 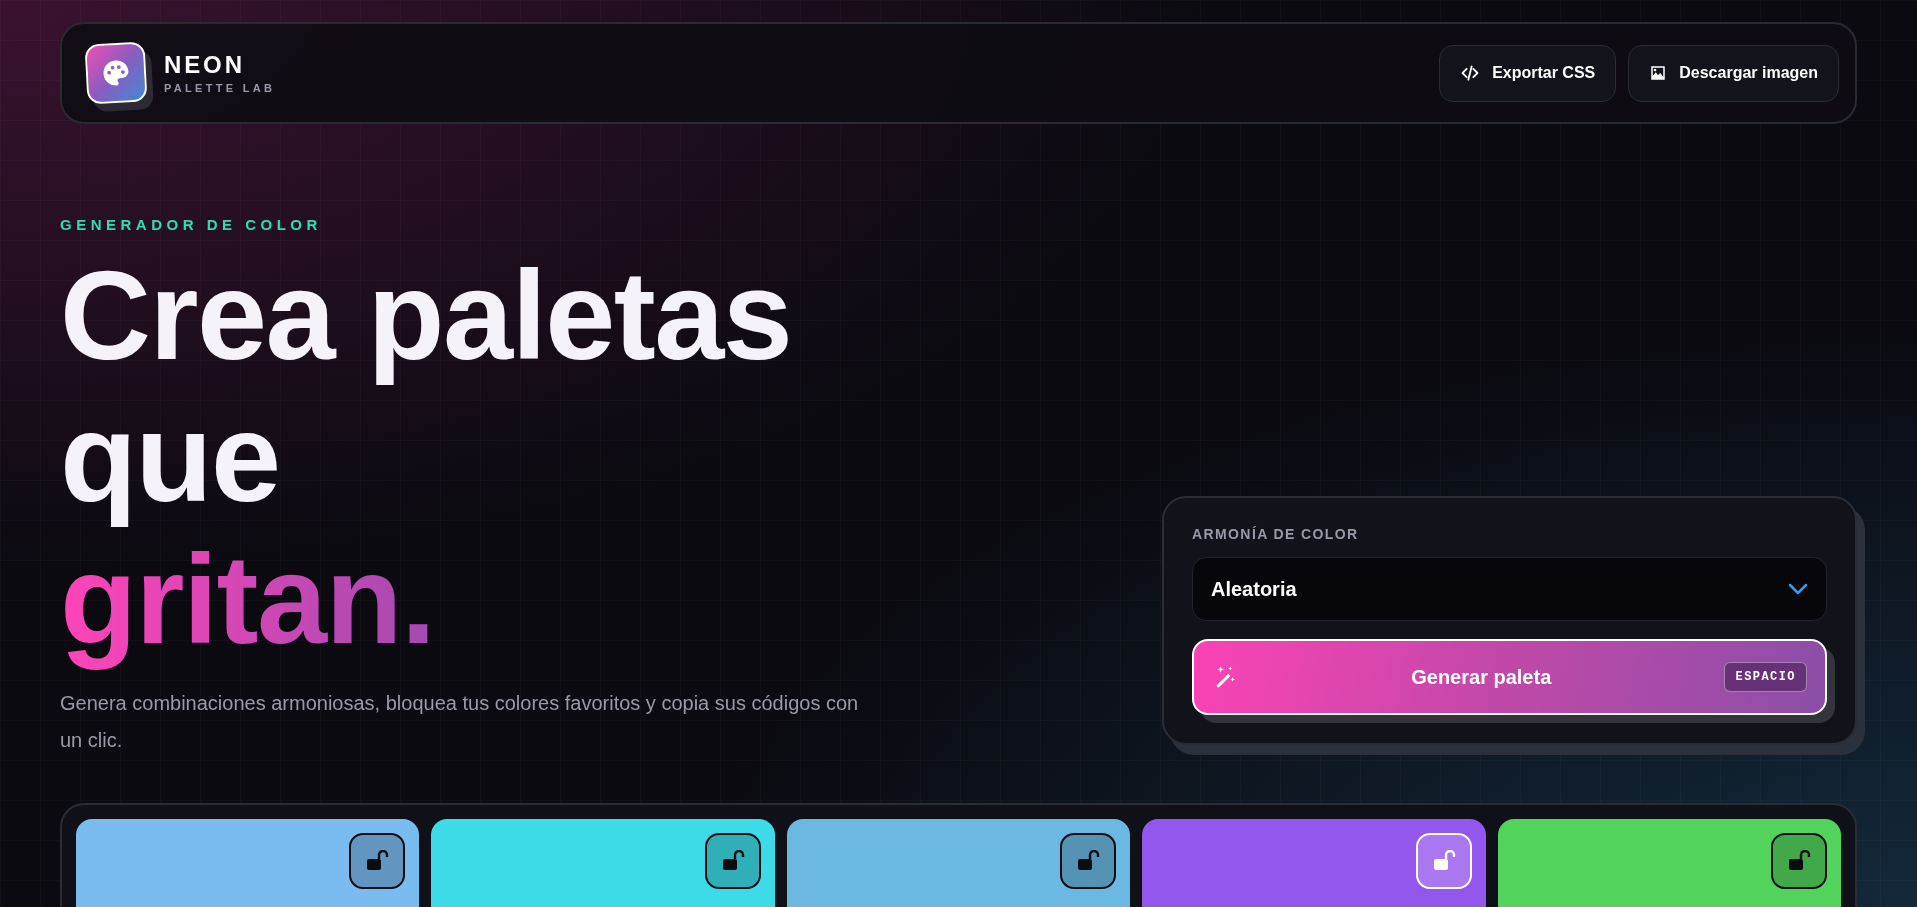 I want to click on eyebrow-label: GENERADOR DE COLOR, so click(x=191, y=225).